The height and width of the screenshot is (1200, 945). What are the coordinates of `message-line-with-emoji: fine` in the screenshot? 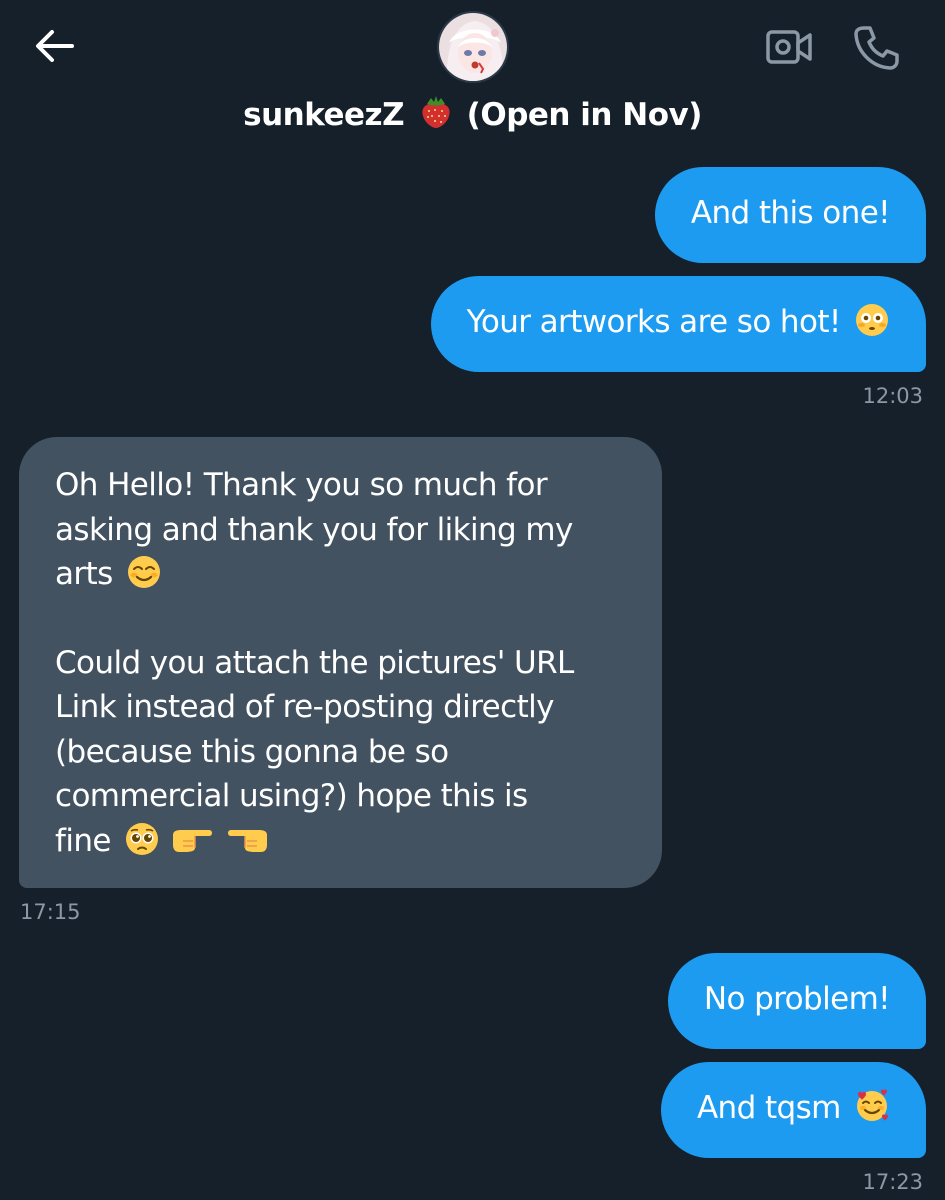 It's located at (340, 841).